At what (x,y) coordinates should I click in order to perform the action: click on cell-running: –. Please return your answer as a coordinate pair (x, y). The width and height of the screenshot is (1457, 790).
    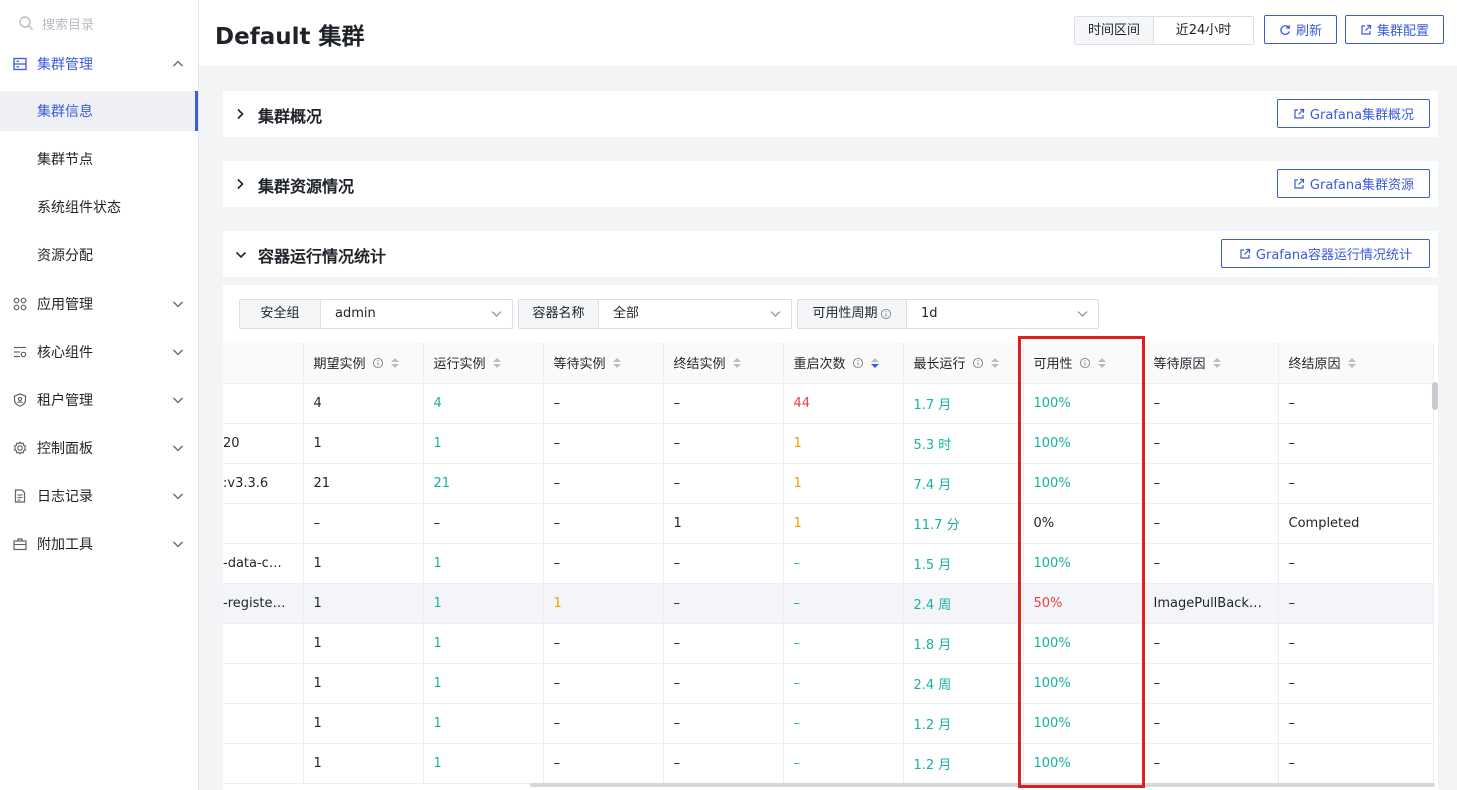
    Looking at the image, I should click on (483, 523).